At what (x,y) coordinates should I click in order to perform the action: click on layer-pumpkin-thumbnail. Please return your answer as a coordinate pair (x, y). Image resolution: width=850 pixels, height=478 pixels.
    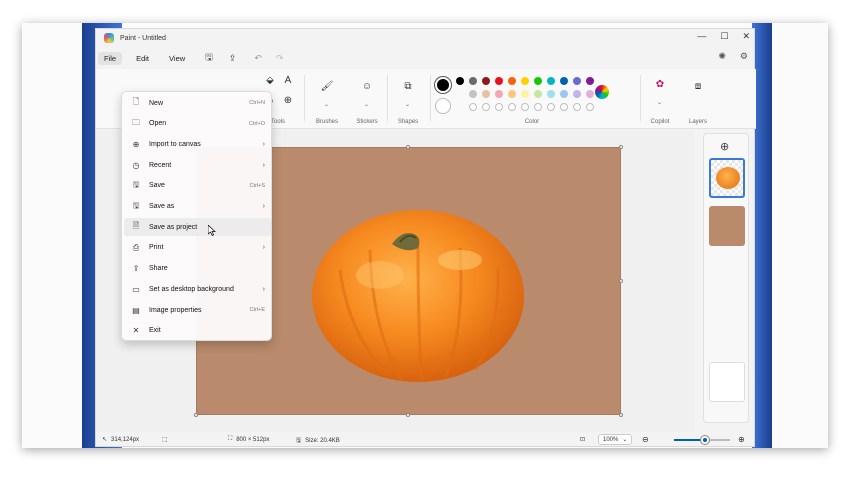
    Looking at the image, I should click on (727, 178).